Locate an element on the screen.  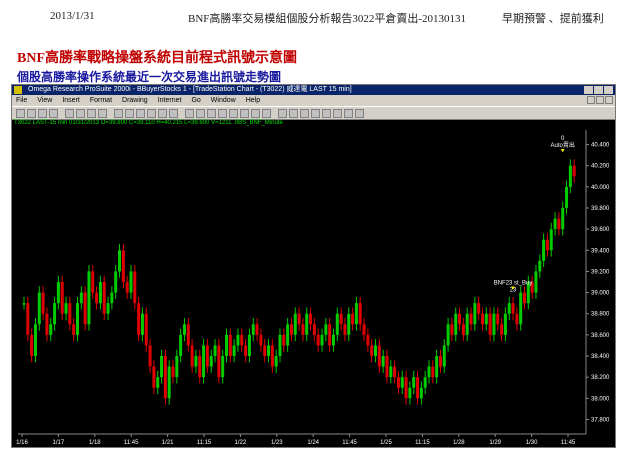
tool-icon is located at coordinates (337, 113).